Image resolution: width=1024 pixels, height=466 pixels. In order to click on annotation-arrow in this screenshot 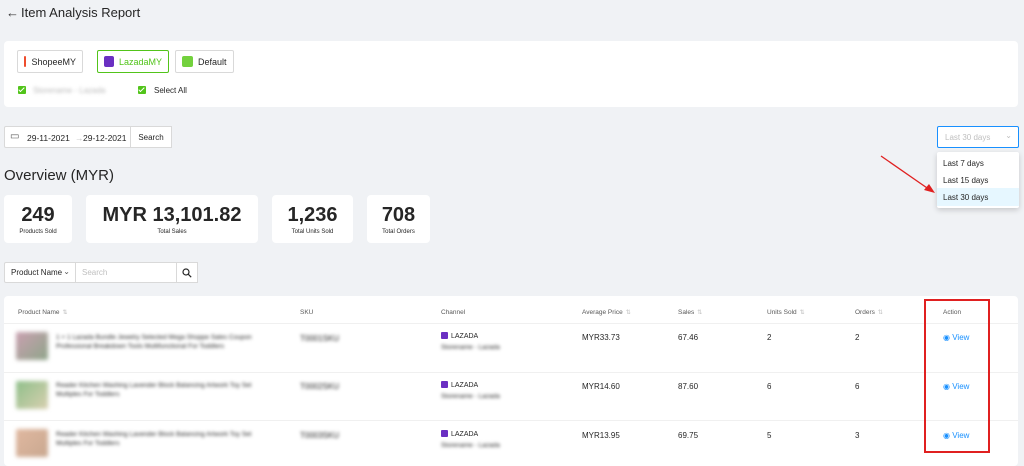, I will do `click(907, 174)`.